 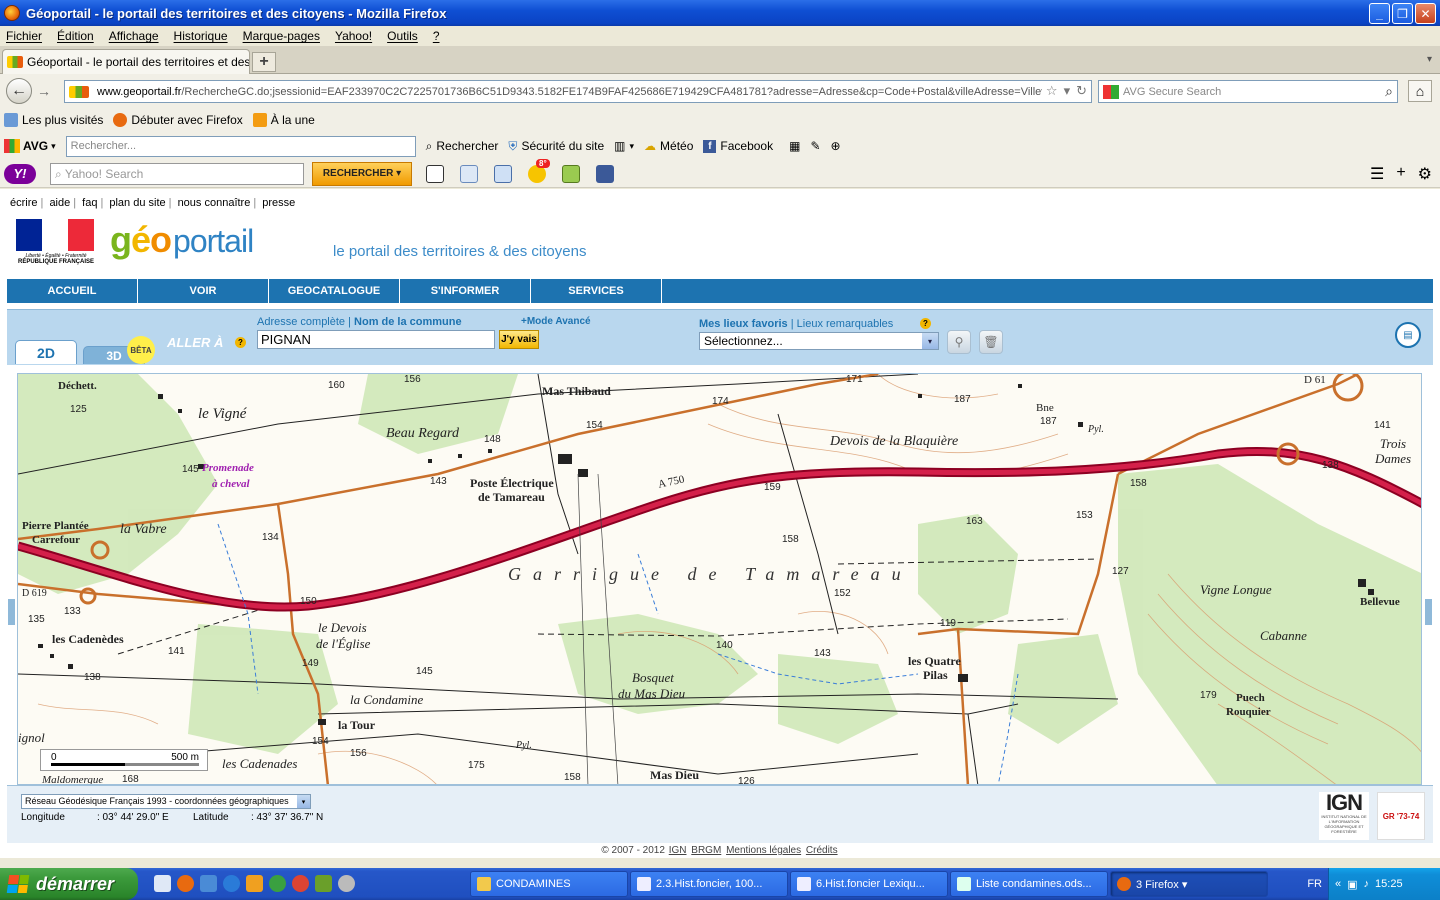 What do you see at coordinates (1389, 884) in the screenshot?
I see `clock: 15:25` at bounding box center [1389, 884].